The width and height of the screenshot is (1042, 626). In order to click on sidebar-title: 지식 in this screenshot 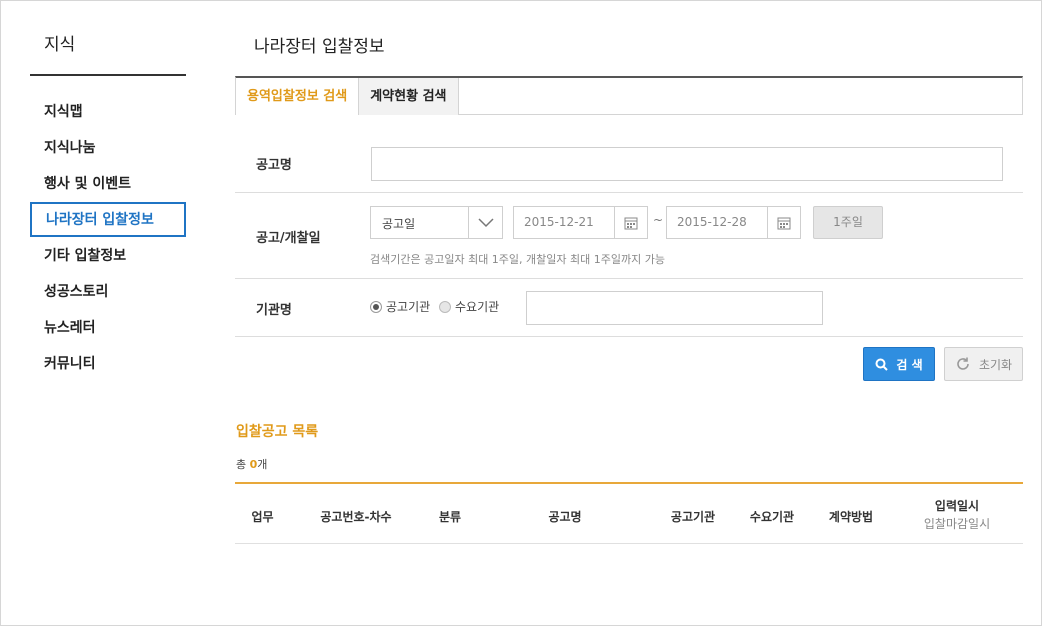, I will do `click(60, 45)`.